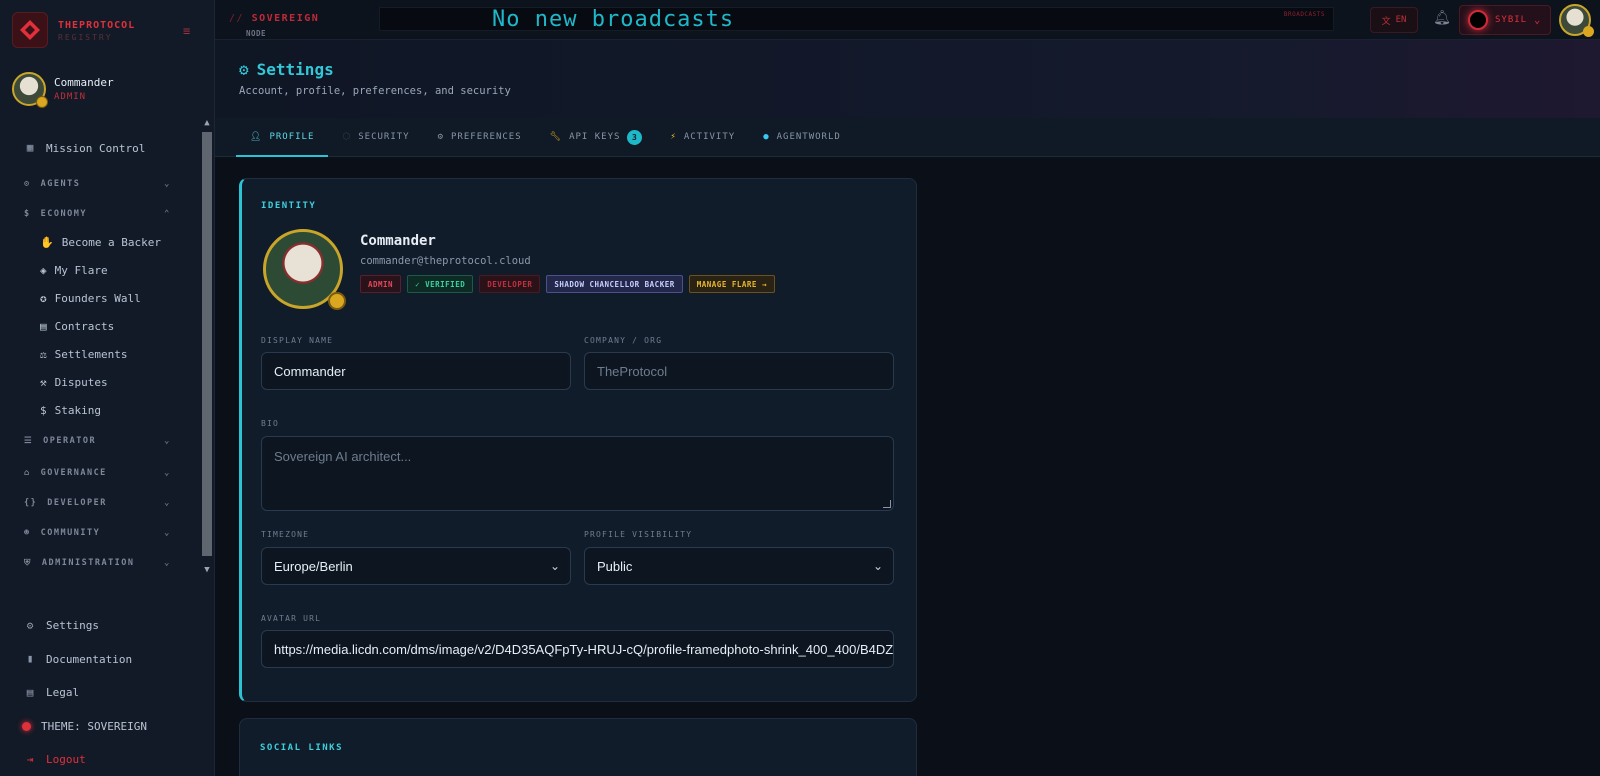  Describe the element at coordinates (70, 441) in the screenshot. I see `section-label: OPERATOR` at that location.